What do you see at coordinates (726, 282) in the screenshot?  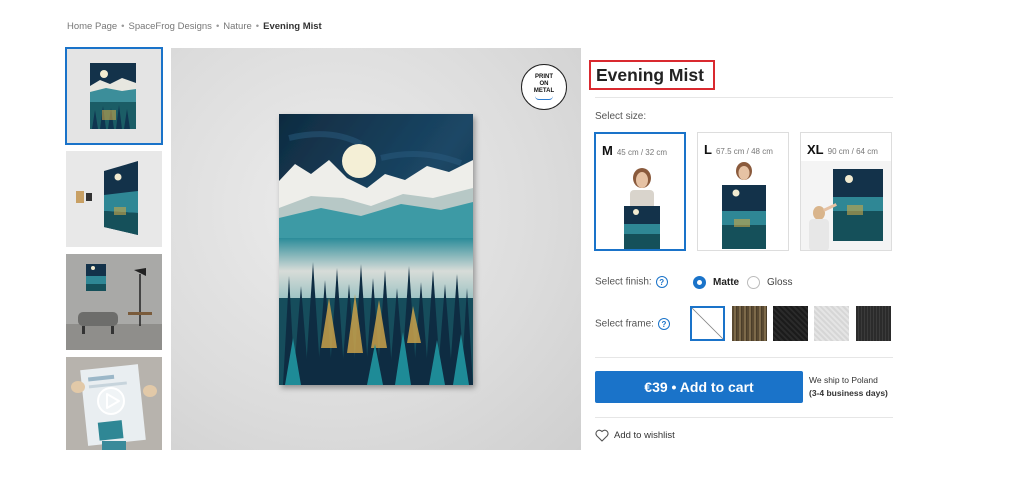 I see `finish-matte-label: Matte` at bounding box center [726, 282].